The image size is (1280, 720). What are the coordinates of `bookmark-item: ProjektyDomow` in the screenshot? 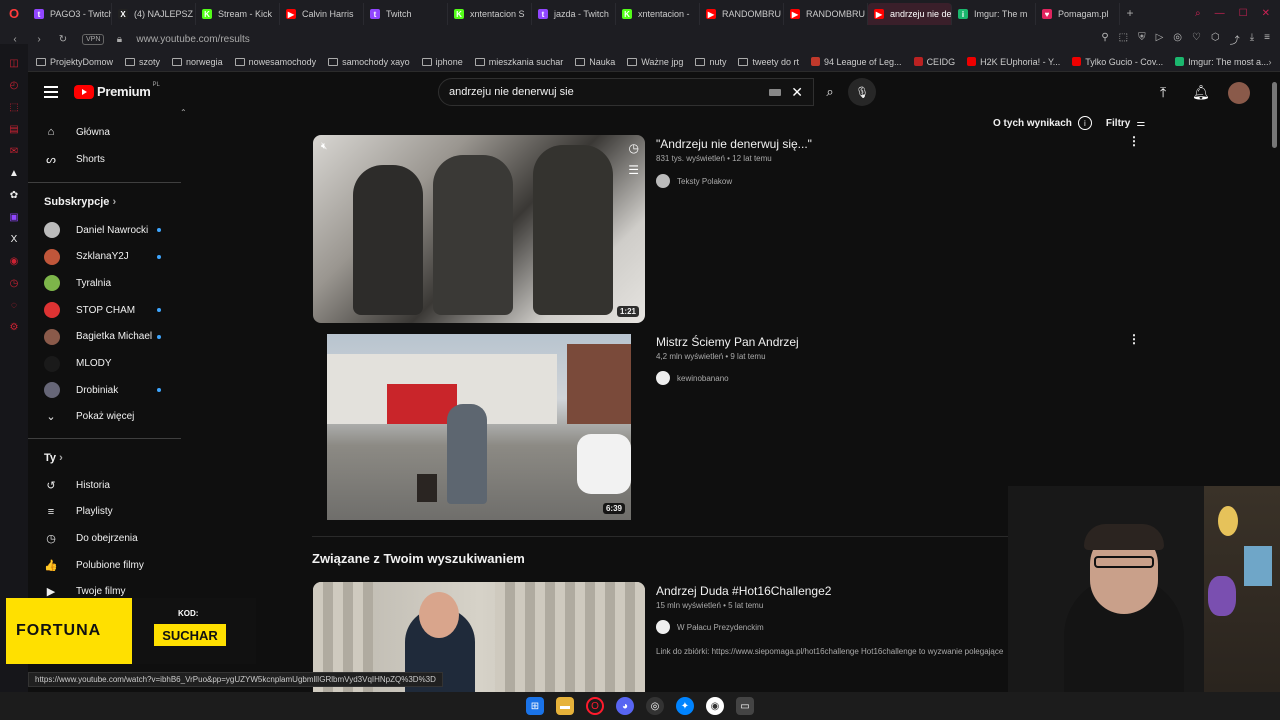 It's located at (74, 62).